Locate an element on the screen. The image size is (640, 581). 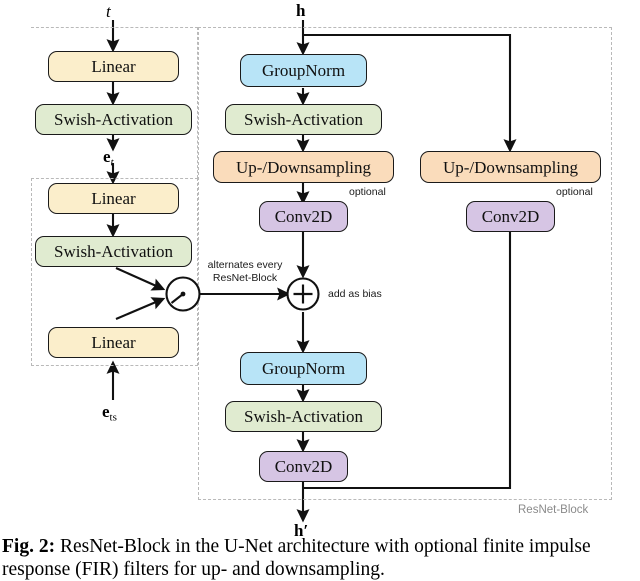
input-label-h: h is located at coordinates (301, 10).